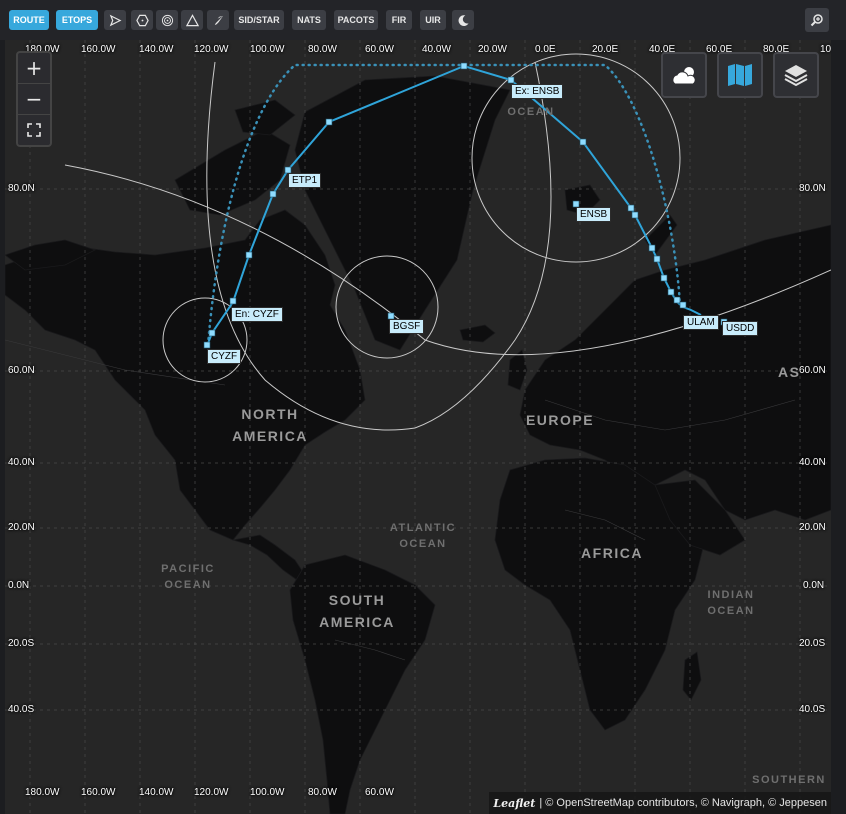  What do you see at coordinates (812, 188) in the screenshot?
I see `latitude-label-right: 80.0N` at bounding box center [812, 188].